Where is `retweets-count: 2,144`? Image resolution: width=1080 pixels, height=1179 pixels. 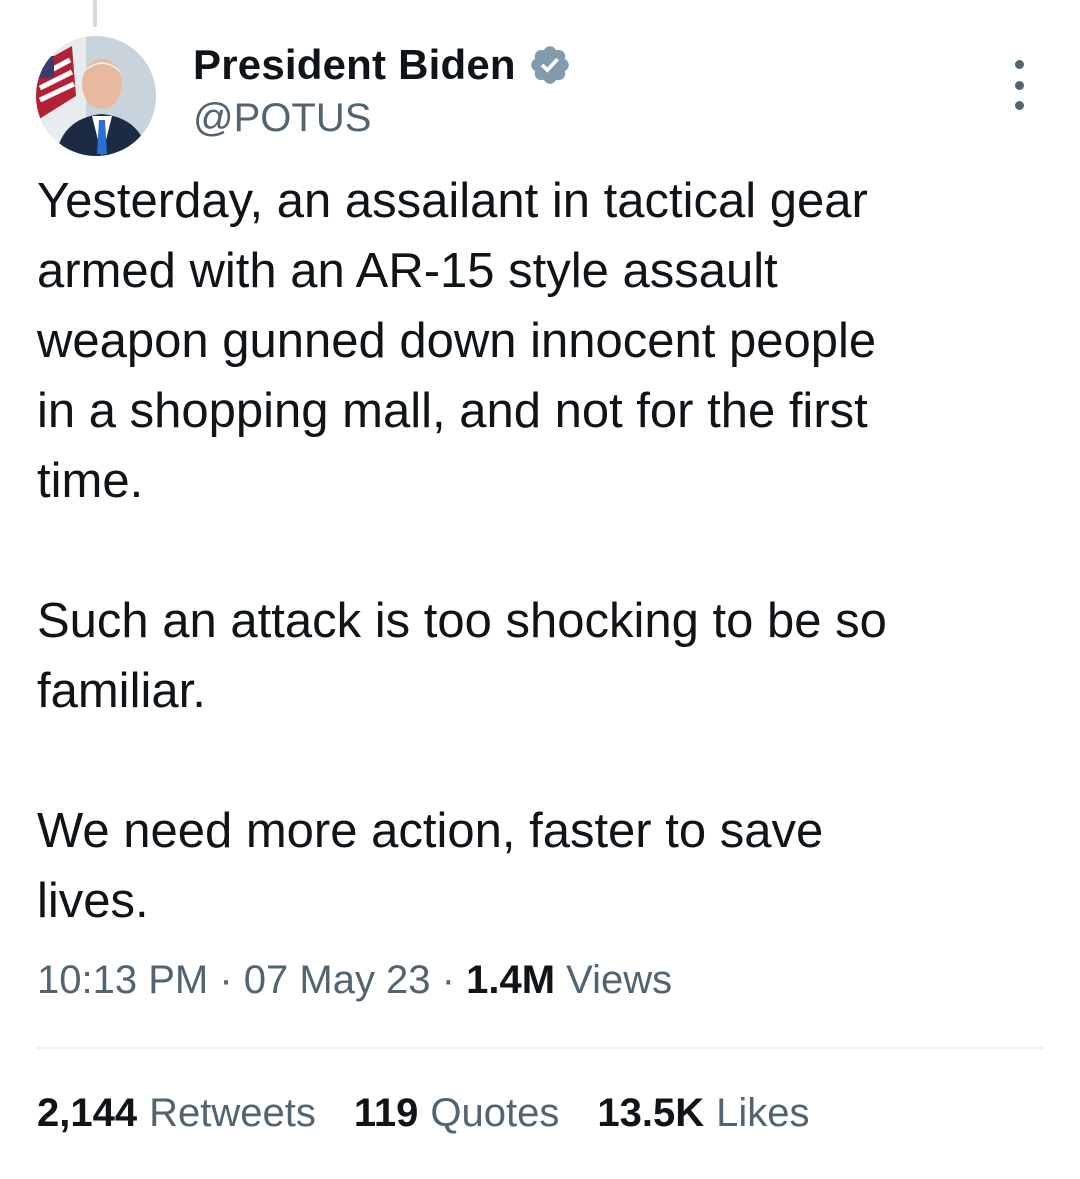 retweets-count: 2,144 is located at coordinates (87, 1113).